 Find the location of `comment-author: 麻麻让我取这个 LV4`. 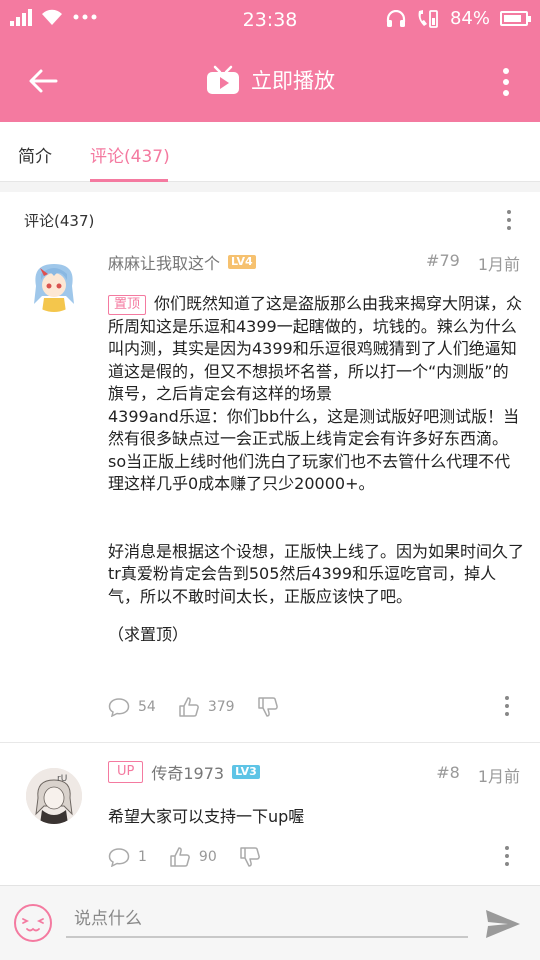

comment-author: 麻麻让我取这个 LV4 is located at coordinates (182, 262).